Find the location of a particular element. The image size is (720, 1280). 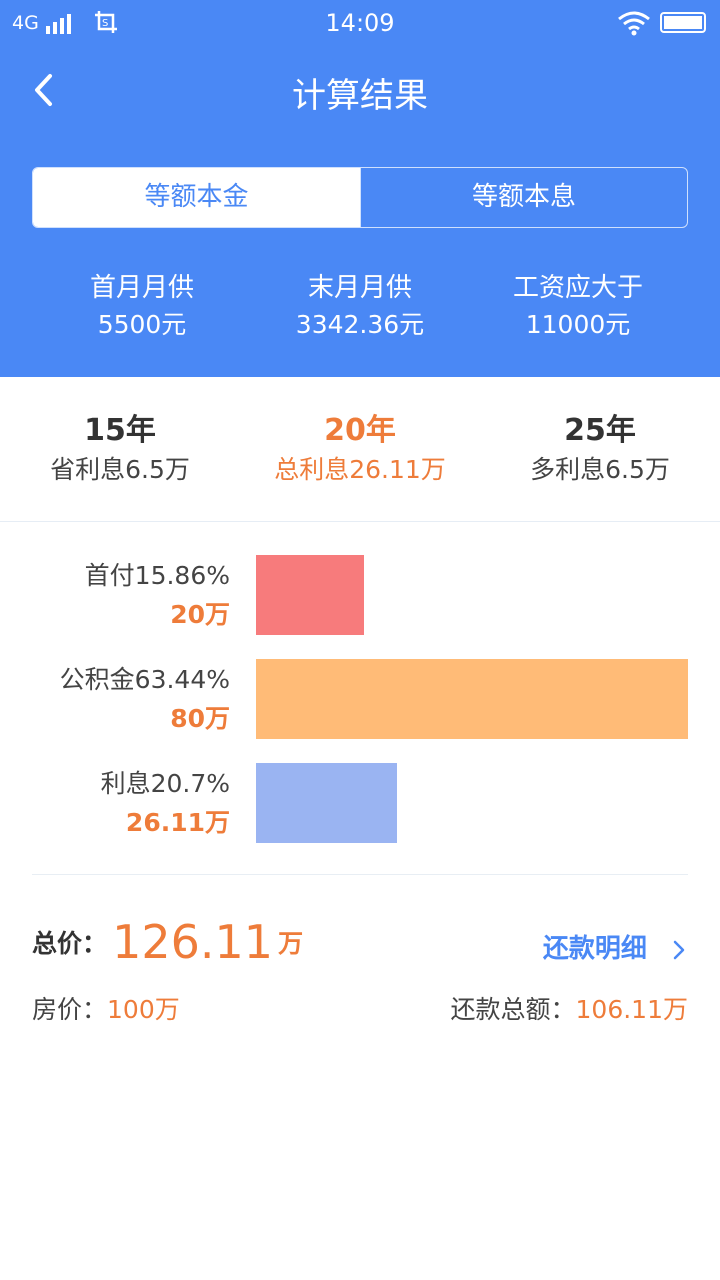

tab-equal-installment: 等额本息 is located at coordinates (523, 197).